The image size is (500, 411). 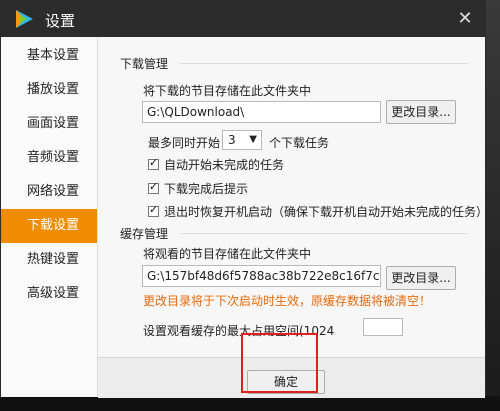 I want to click on sidebar-item-download: 下载设置, so click(x=49, y=226).